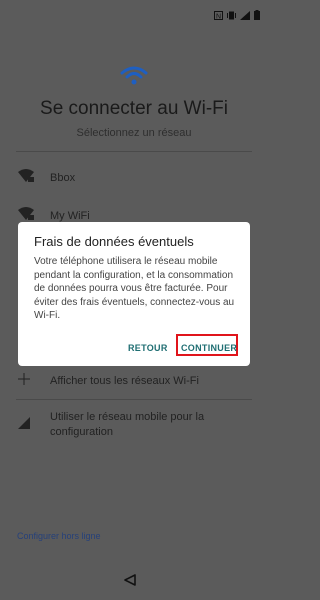  Describe the element at coordinates (257, 16) in the screenshot. I see `battery-icon` at that location.